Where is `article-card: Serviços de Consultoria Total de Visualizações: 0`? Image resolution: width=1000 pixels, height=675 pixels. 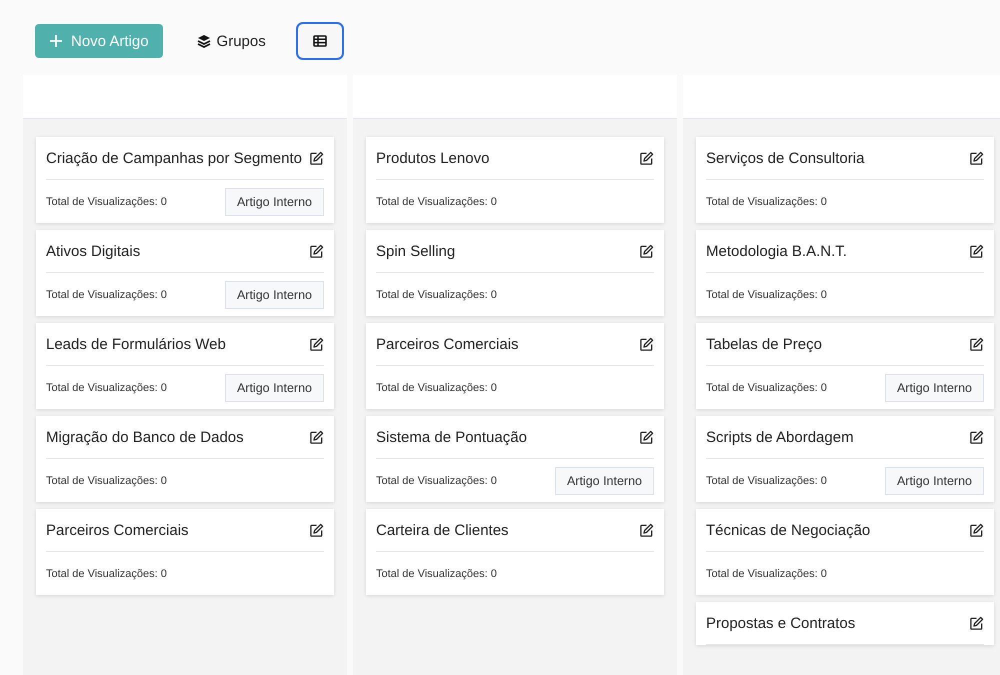 article-card: Serviços de Consultoria Total de Visualizações: 0 is located at coordinates (845, 180).